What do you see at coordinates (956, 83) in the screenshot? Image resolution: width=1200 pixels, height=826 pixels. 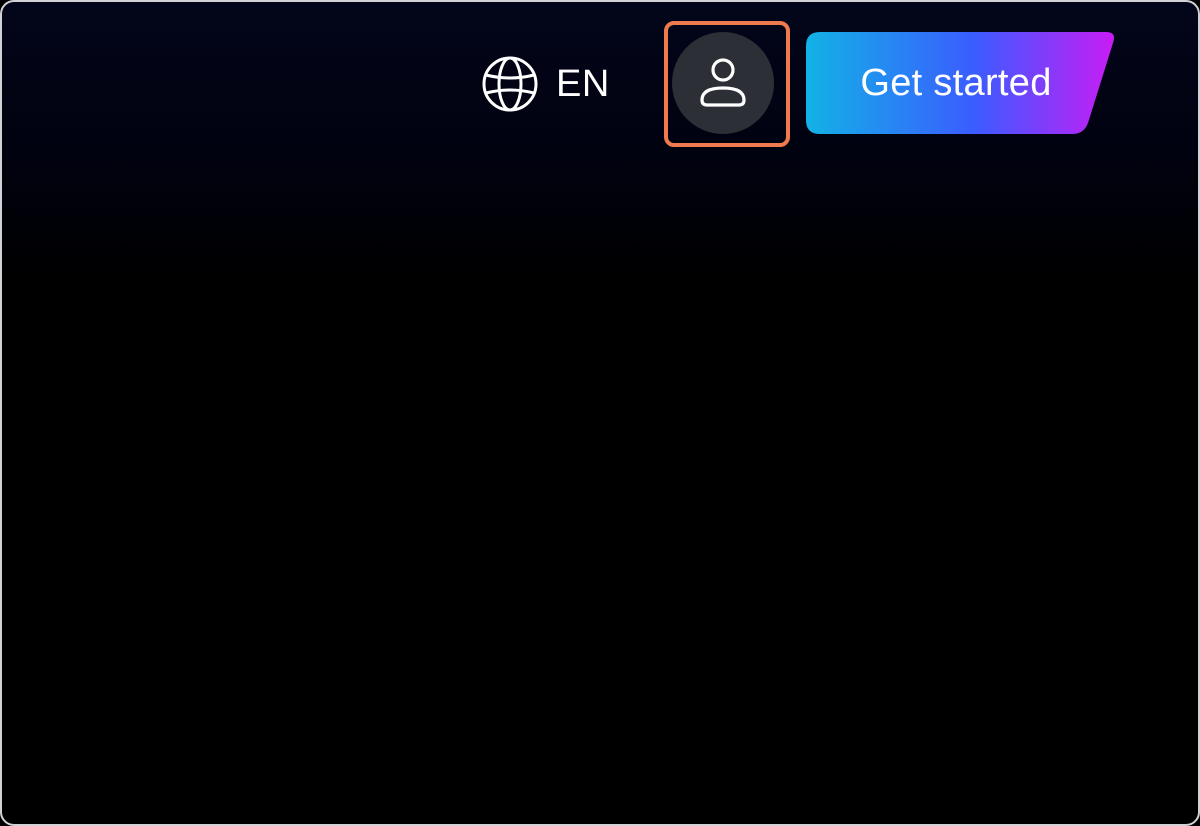 I see `get-started-label: Get started` at bounding box center [956, 83].